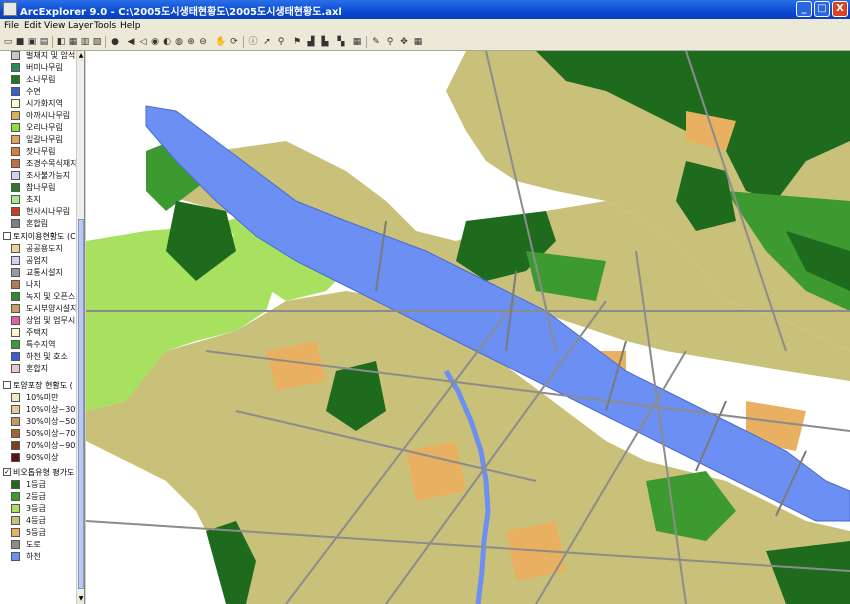 The height and width of the screenshot is (604, 850). Describe the element at coordinates (37, 545) in the screenshot. I see `legend-item: 도로` at that location.